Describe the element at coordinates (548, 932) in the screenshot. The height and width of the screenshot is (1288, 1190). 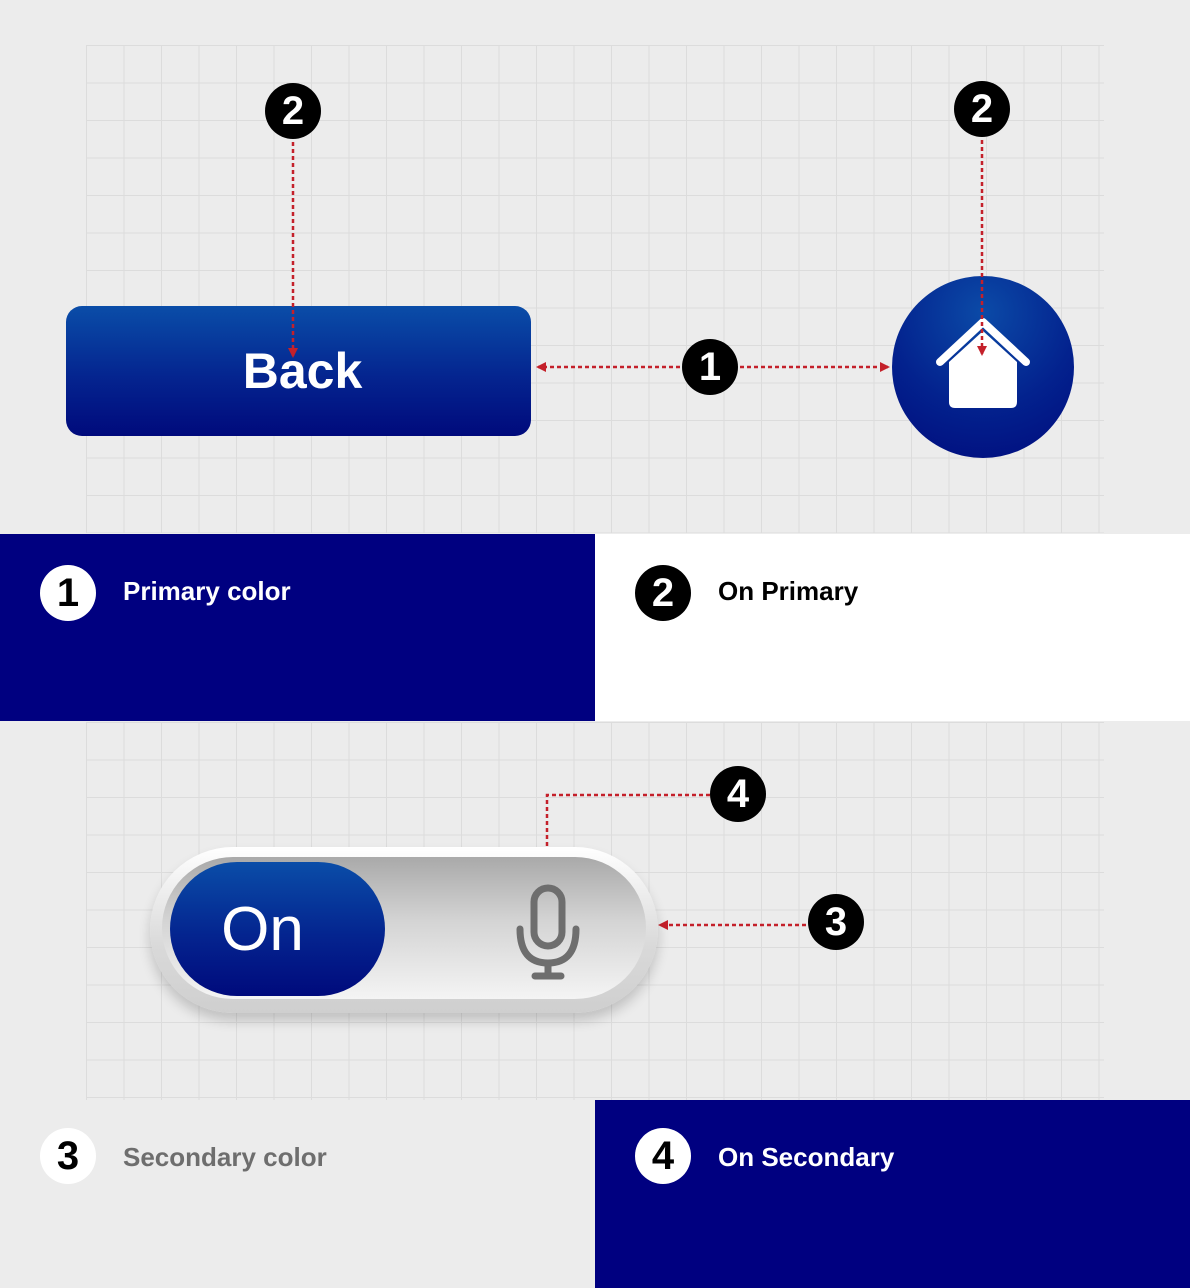
I see `microphone-icon` at that location.